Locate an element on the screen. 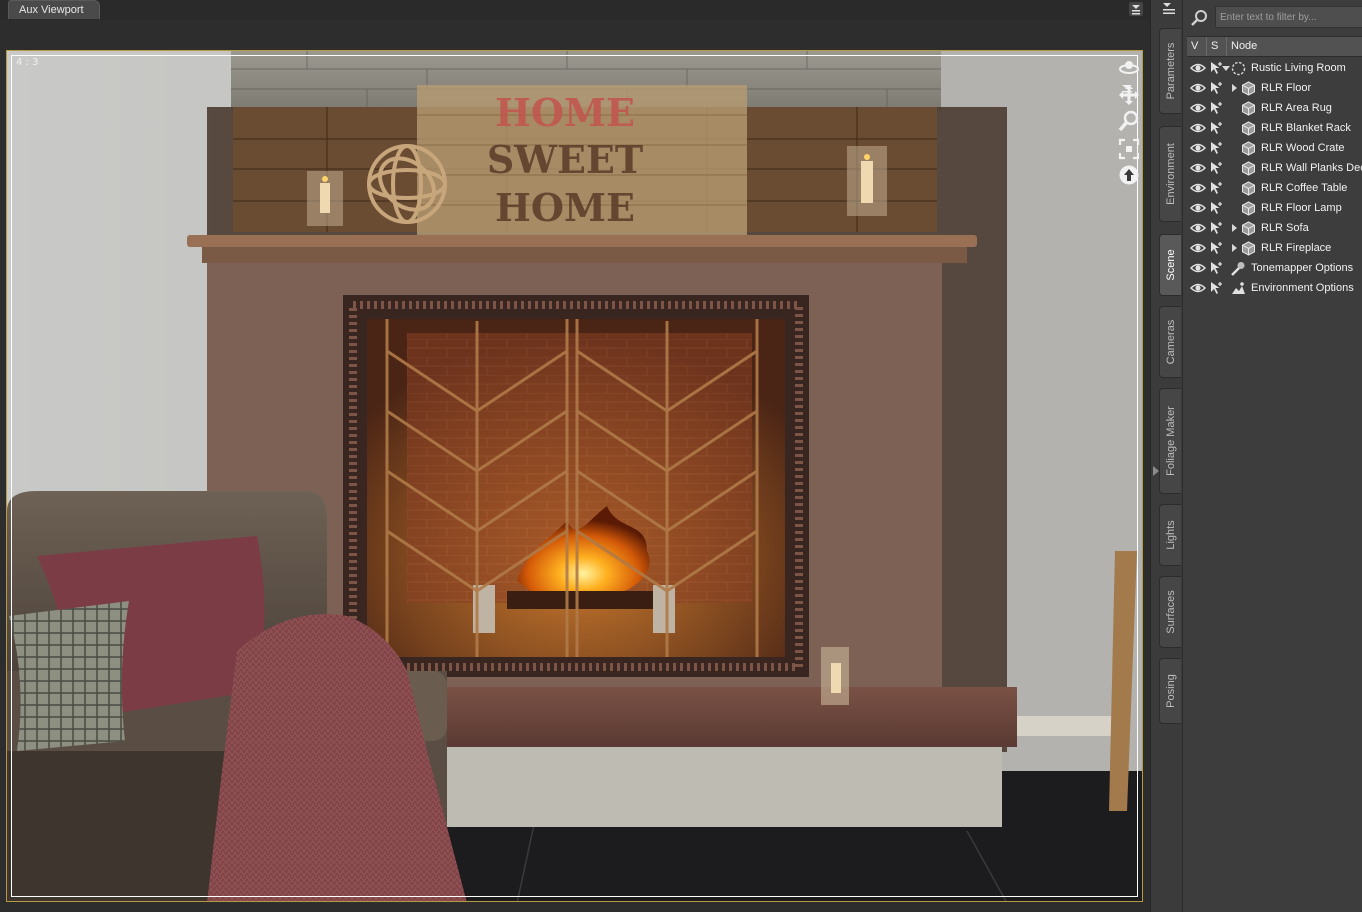  filter-row is located at coordinates (1274, 18).